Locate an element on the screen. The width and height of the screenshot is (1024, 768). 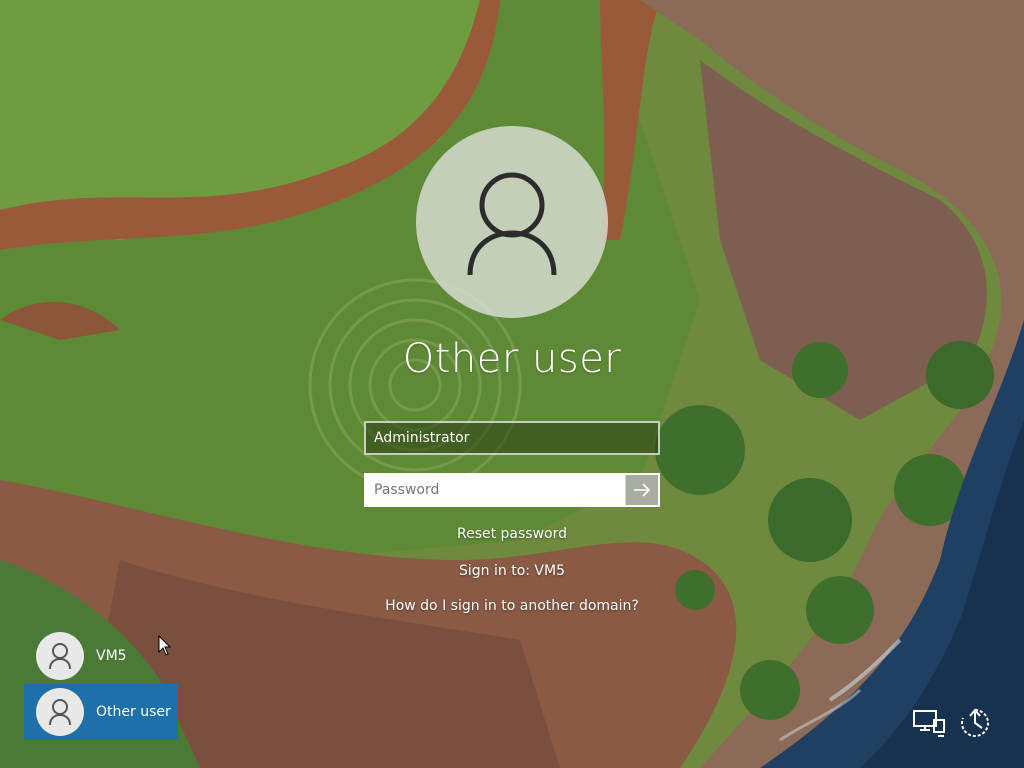
domain-help-link: How do I sign in to another domain? is located at coordinates (512, 606).